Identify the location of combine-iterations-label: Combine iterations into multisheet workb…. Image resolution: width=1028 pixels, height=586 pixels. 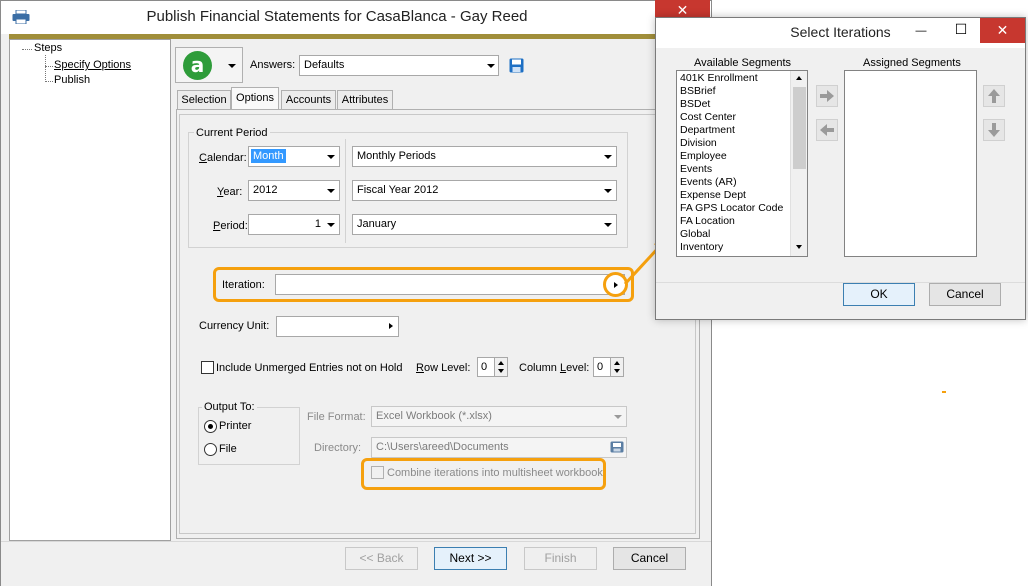
(495, 473).